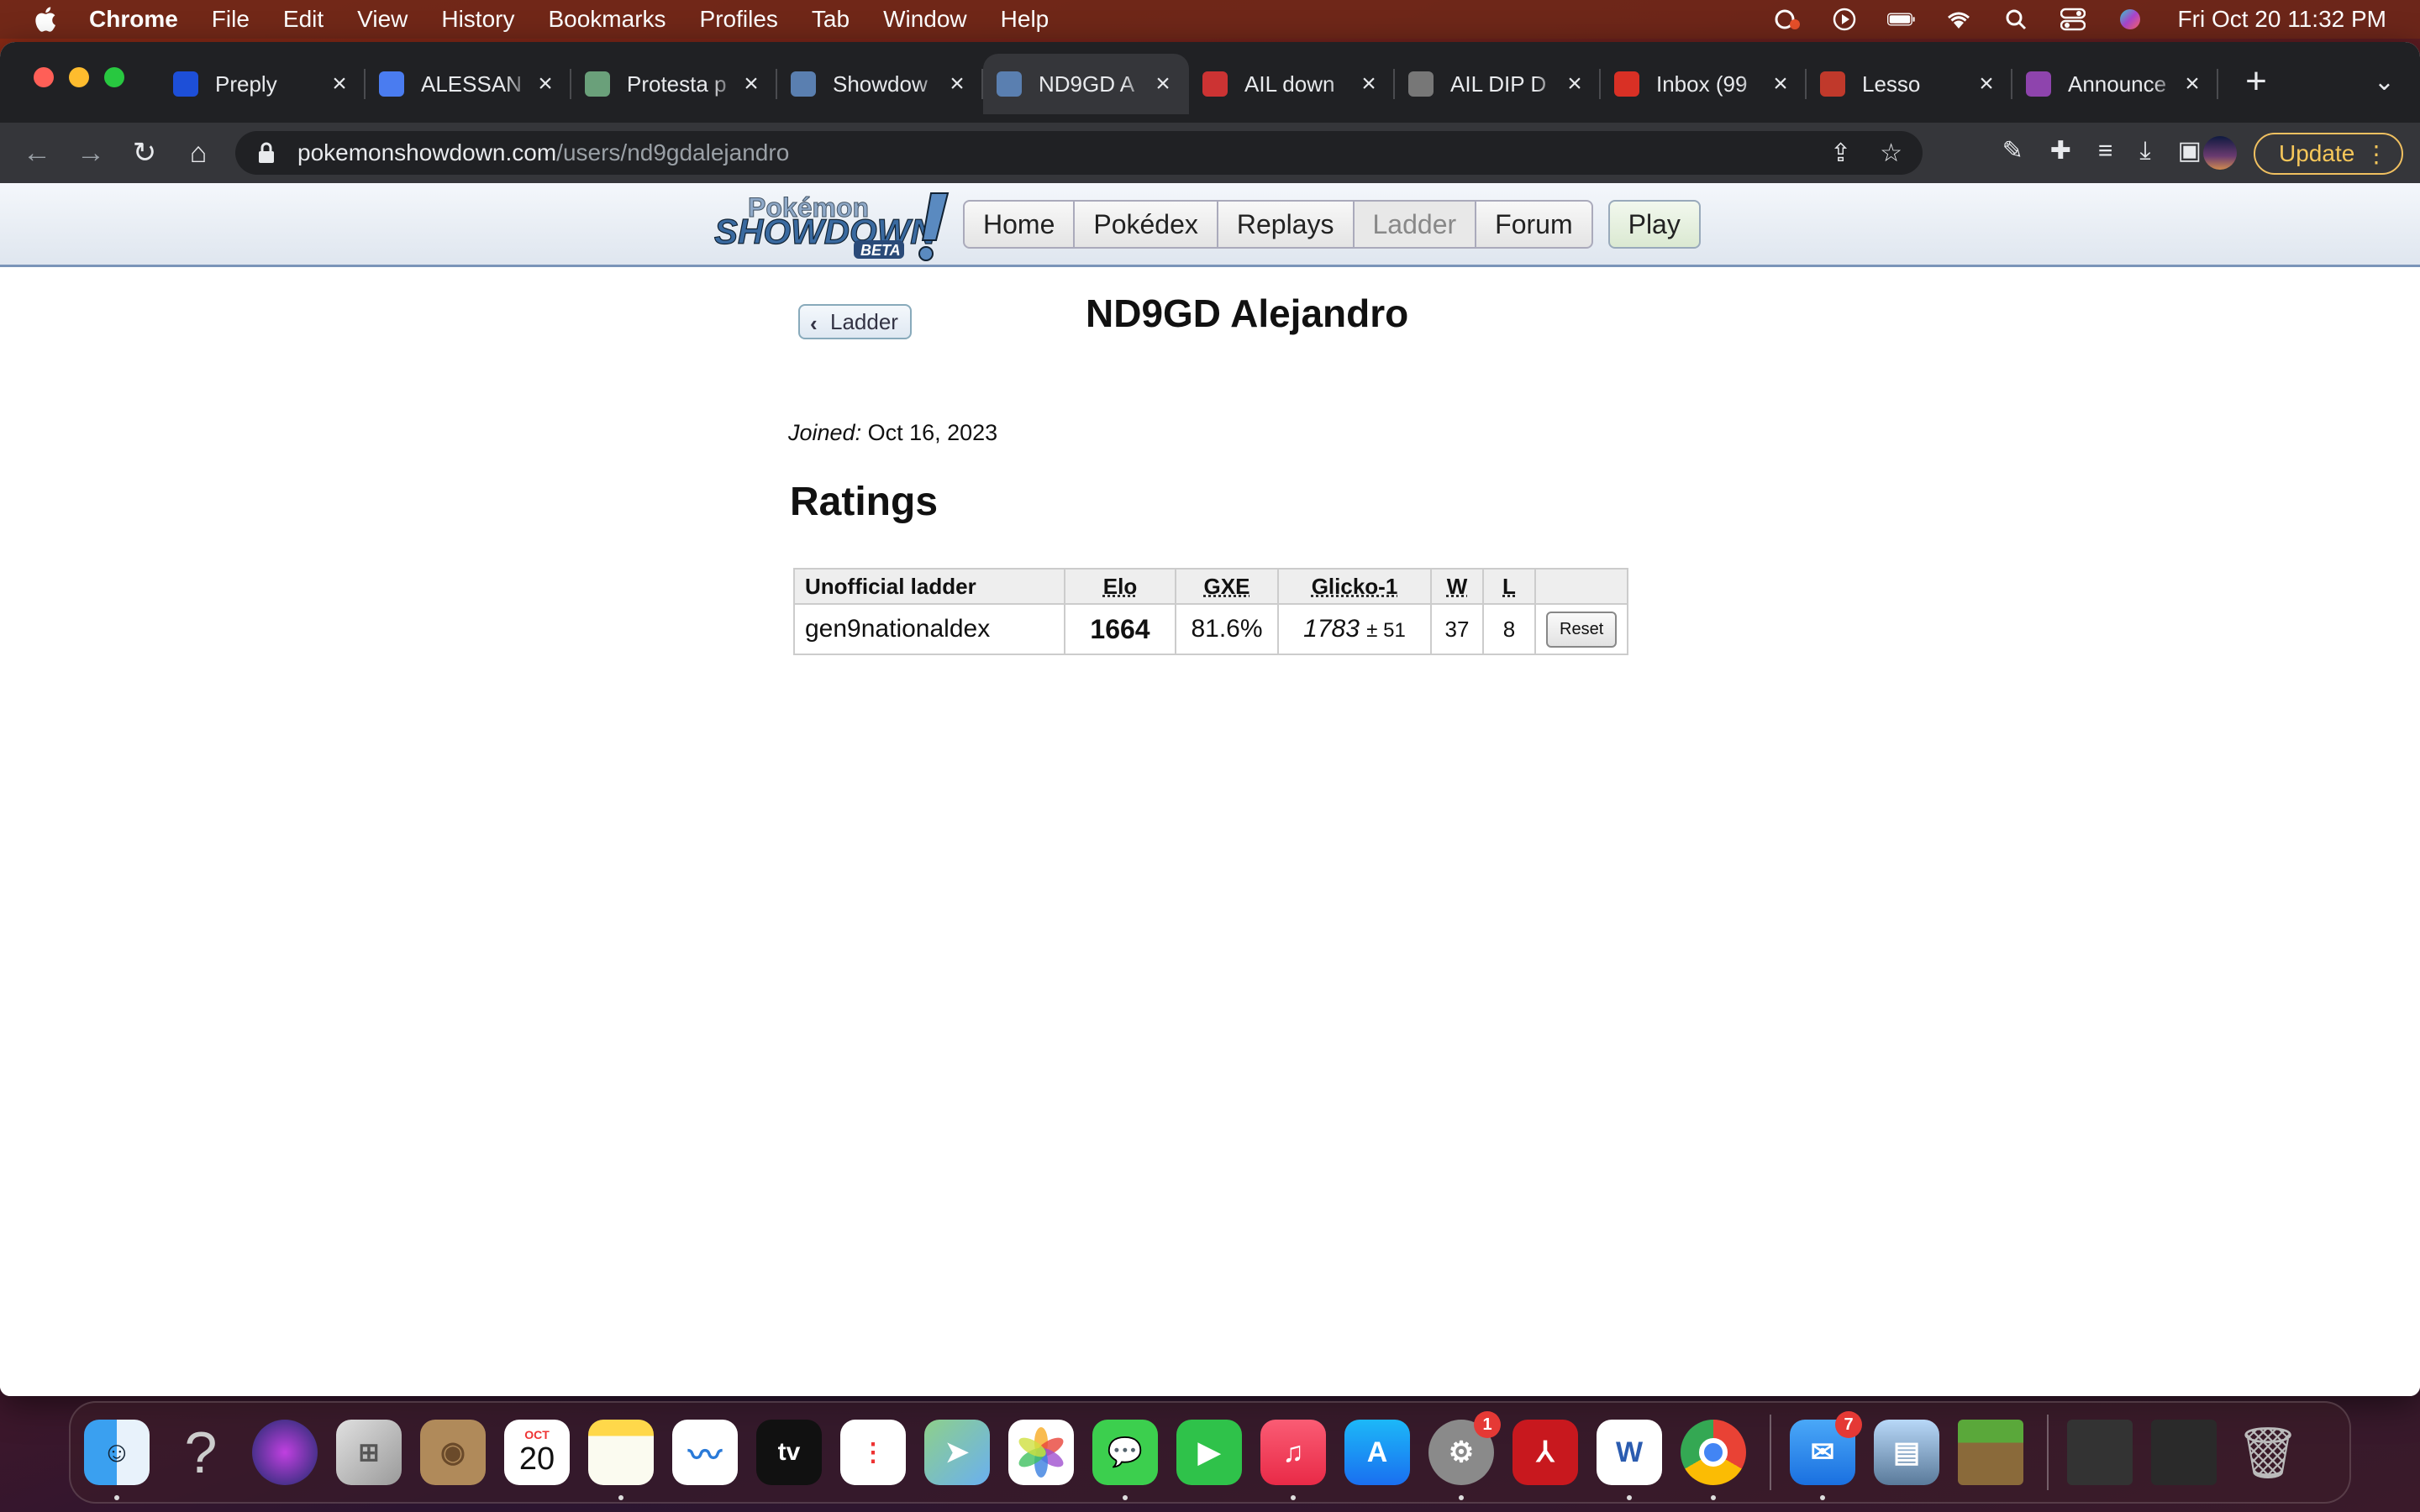  Describe the element at coordinates (1025, 19) in the screenshot. I see `menu-help: Help` at that location.